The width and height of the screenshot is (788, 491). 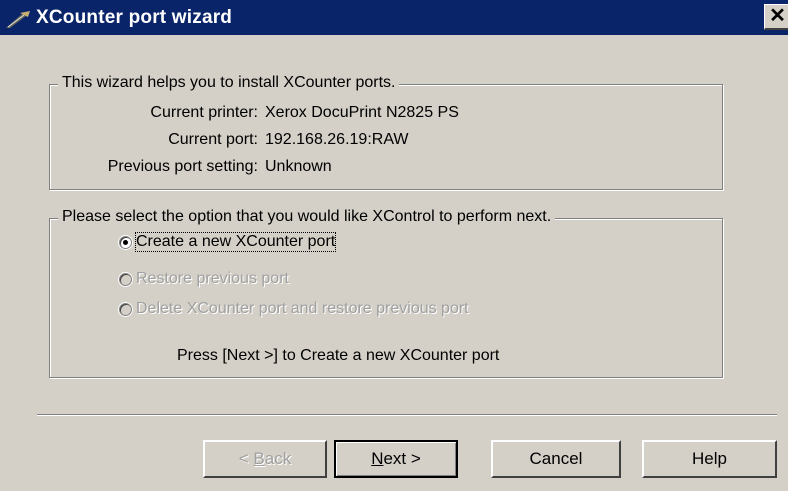 I want to click on help-button: Help, so click(x=709, y=459).